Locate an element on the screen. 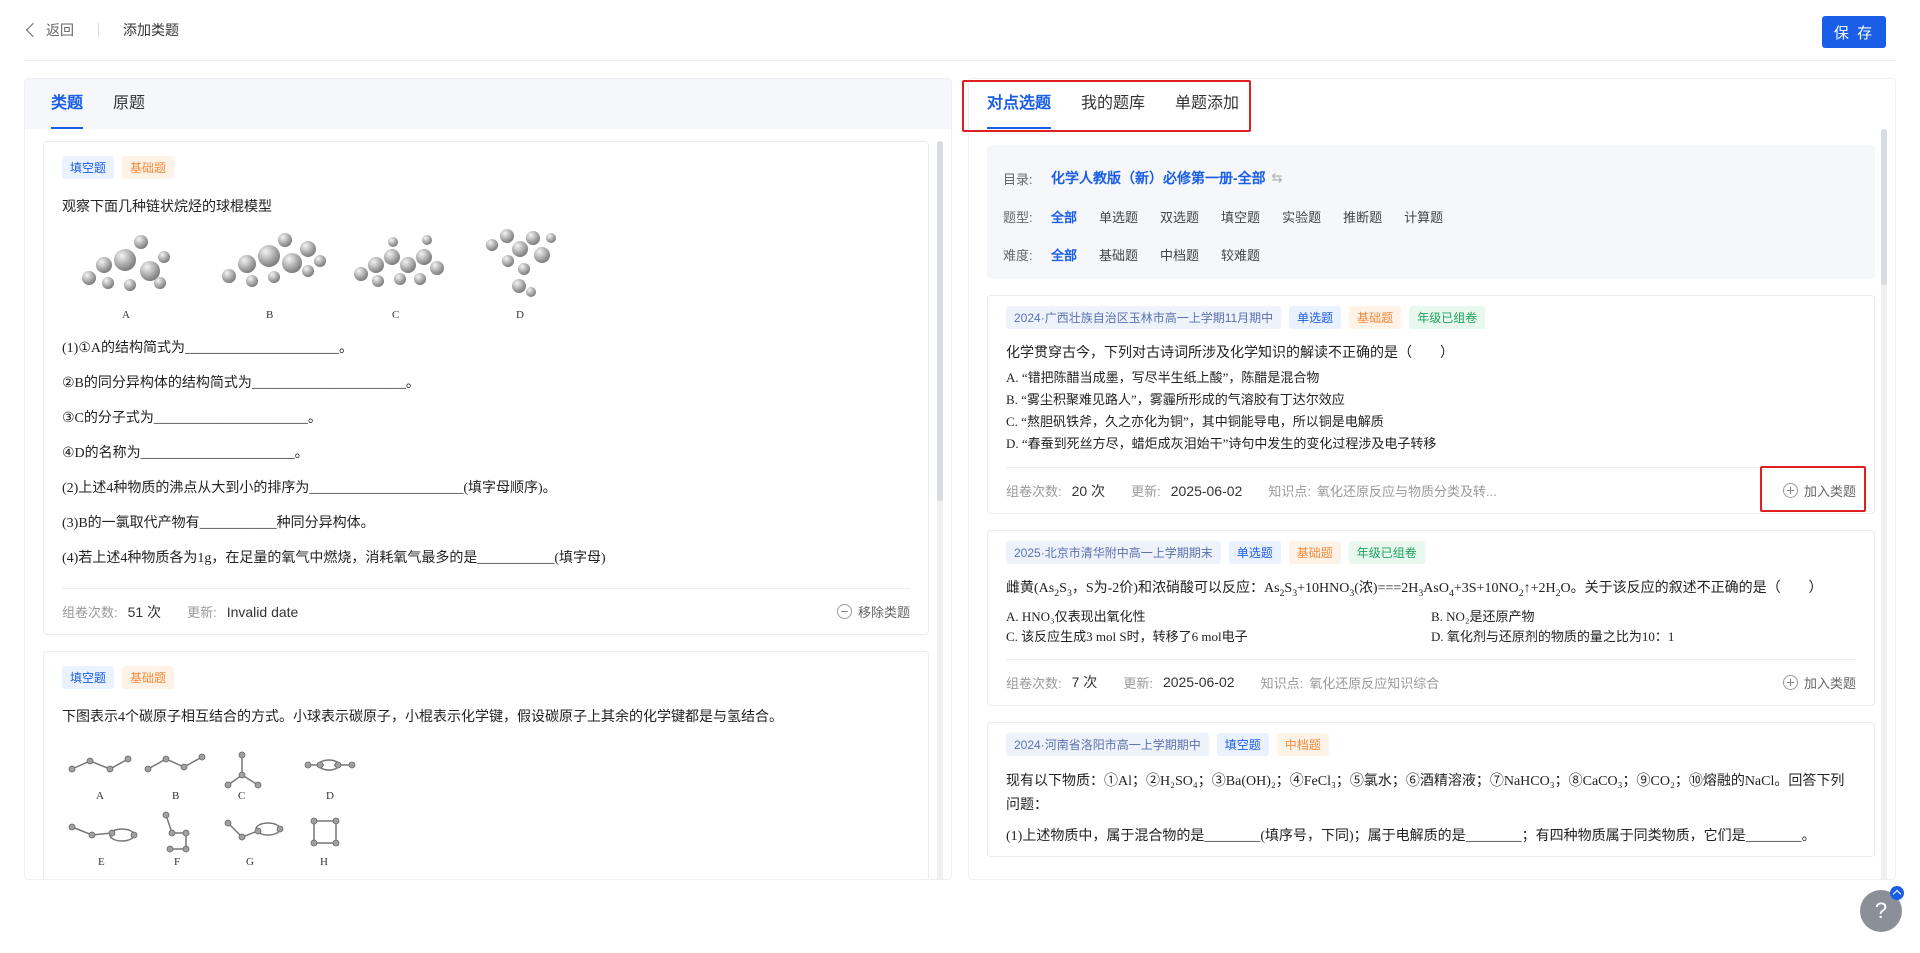 The height and width of the screenshot is (953, 1920). difficulty-label: 难度: is located at coordinates (1018, 255).